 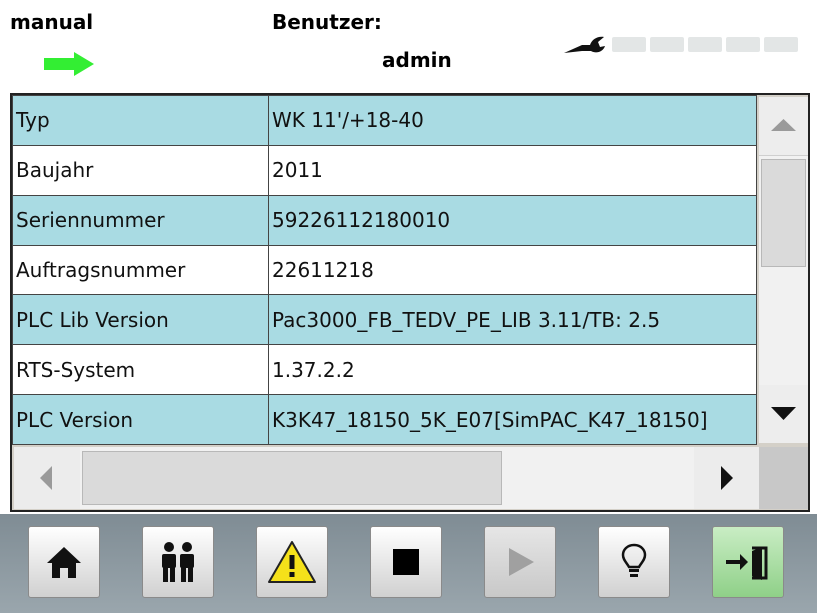 I want to click on table-row: Auftragsnummer 22611218, so click(x=384, y=270).